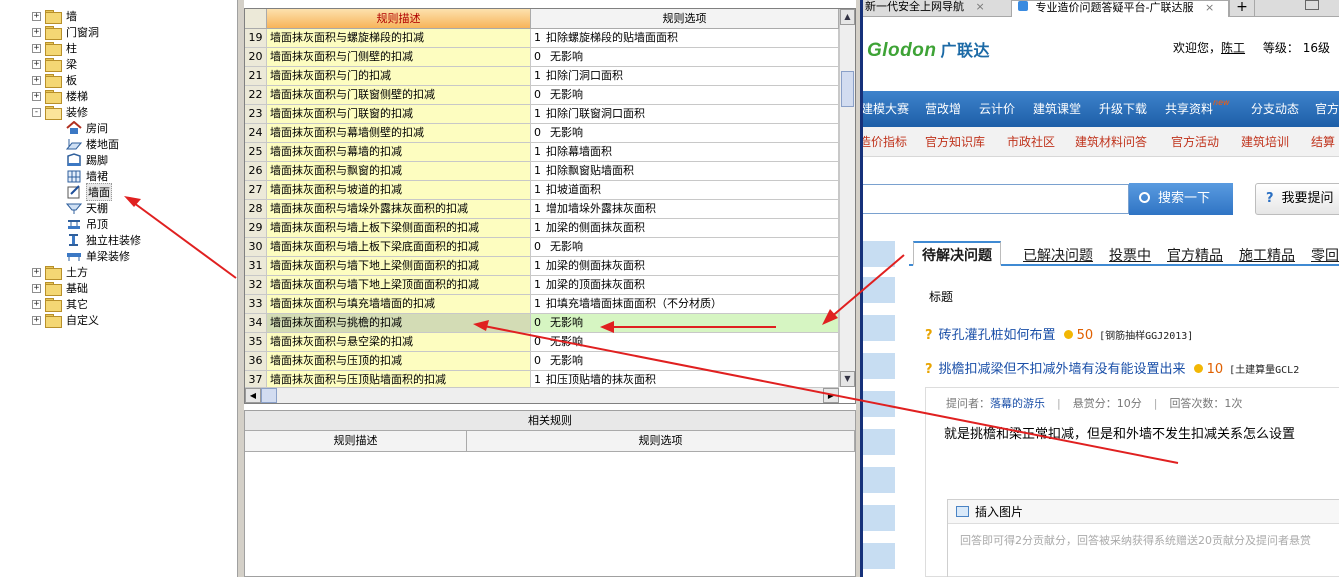 This screenshot has height=577, width=1339. I want to click on collapse-icon: -, so click(36, 112).